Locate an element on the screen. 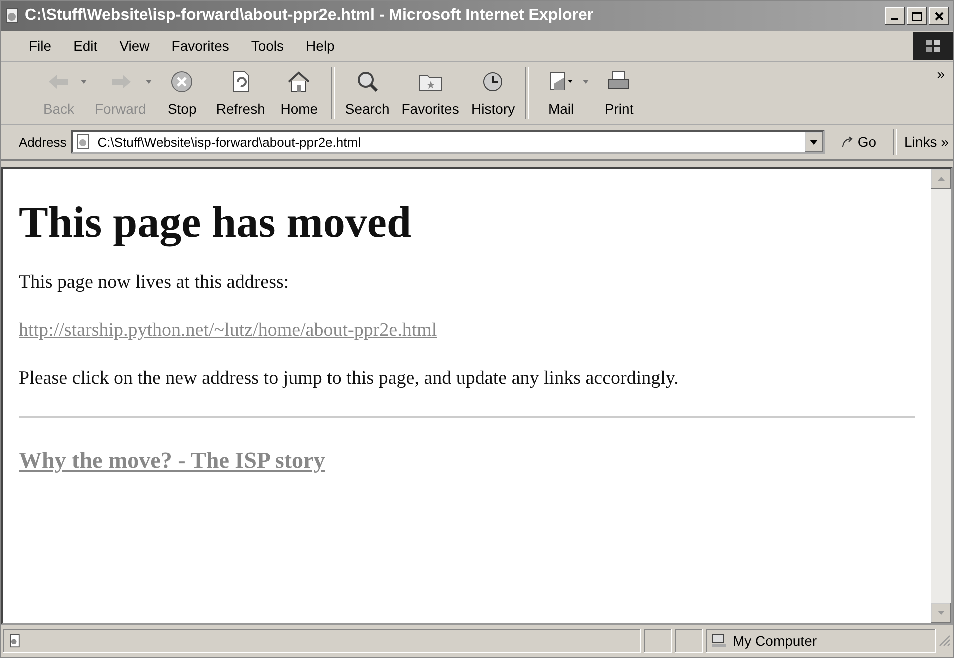 Image resolution: width=954 pixels, height=658 pixels. maximize-button is located at coordinates (917, 16).